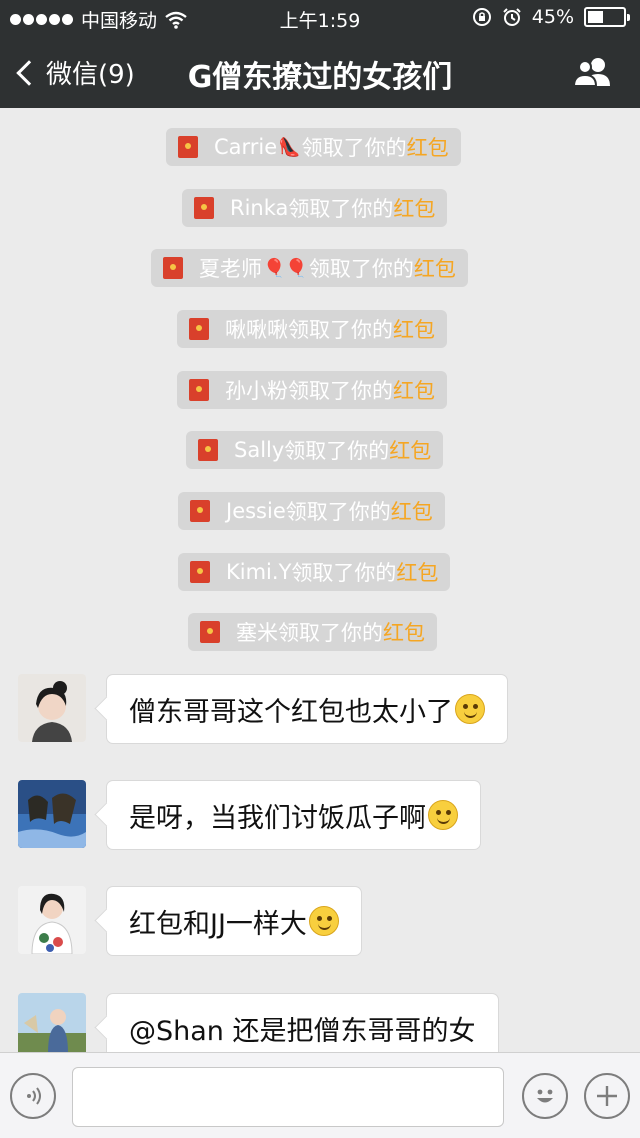 This screenshot has height=1138, width=640. I want to click on system-notice: 啾啾啾 领取了你的 红包, so click(312, 329).